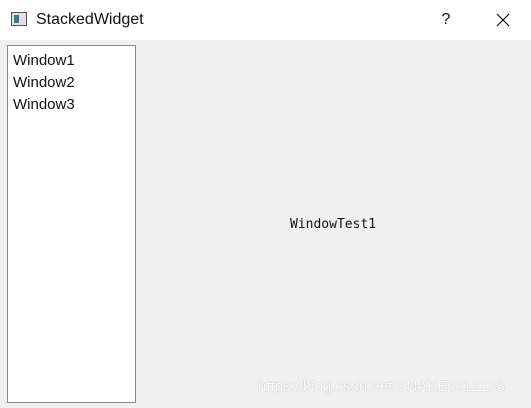  I want to click on window-title: StackedWidget, so click(90, 19).